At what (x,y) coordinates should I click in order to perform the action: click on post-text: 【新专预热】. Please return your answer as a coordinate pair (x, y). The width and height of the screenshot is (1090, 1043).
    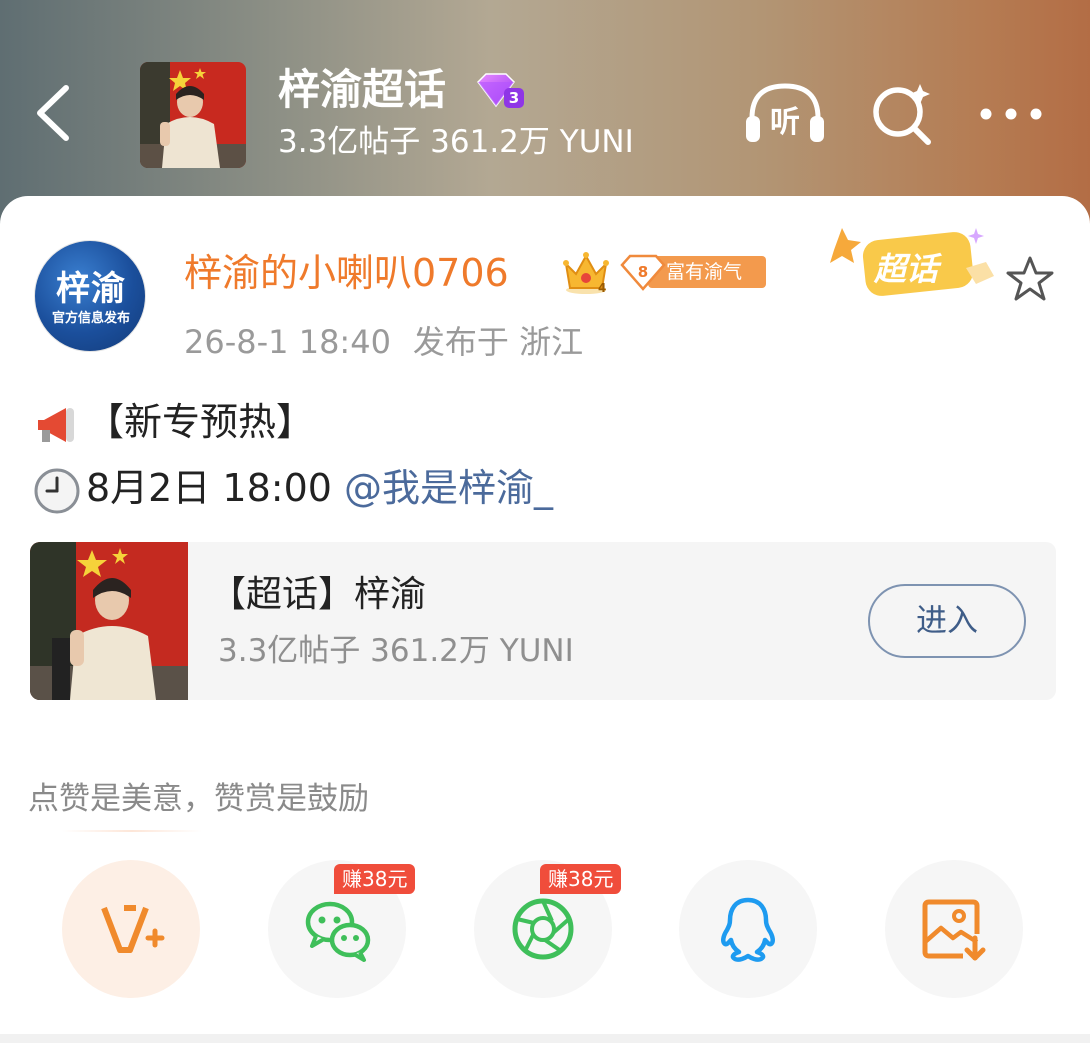
    Looking at the image, I should click on (200, 422).